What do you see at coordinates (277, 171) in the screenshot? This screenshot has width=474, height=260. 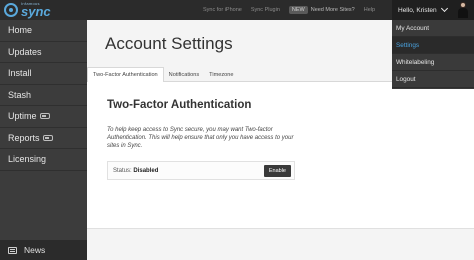 I see `enable-button: Enable` at bounding box center [277, 171].